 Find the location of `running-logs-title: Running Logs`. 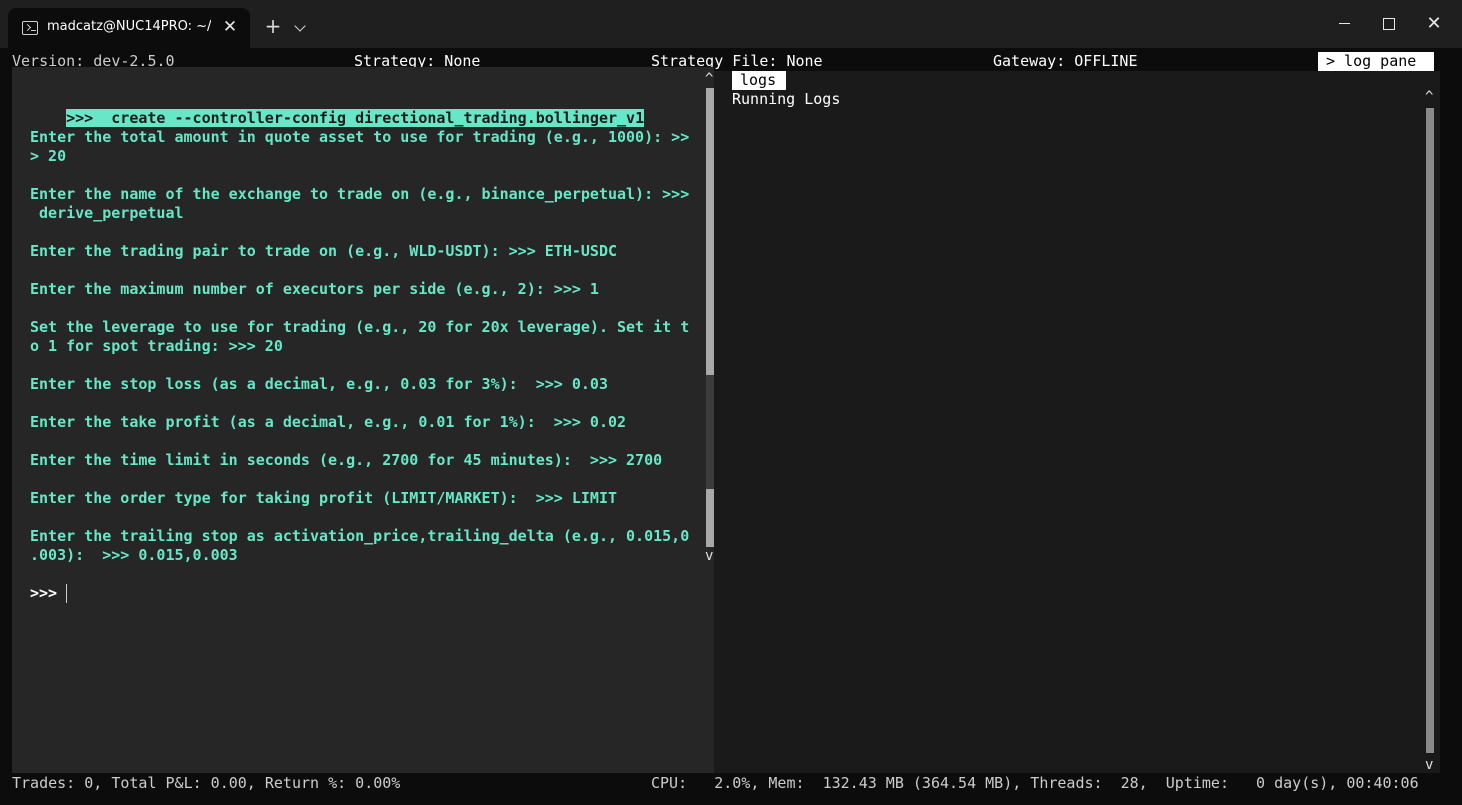

running-logs-title: Running Logs is located at coordinates (786, 99).